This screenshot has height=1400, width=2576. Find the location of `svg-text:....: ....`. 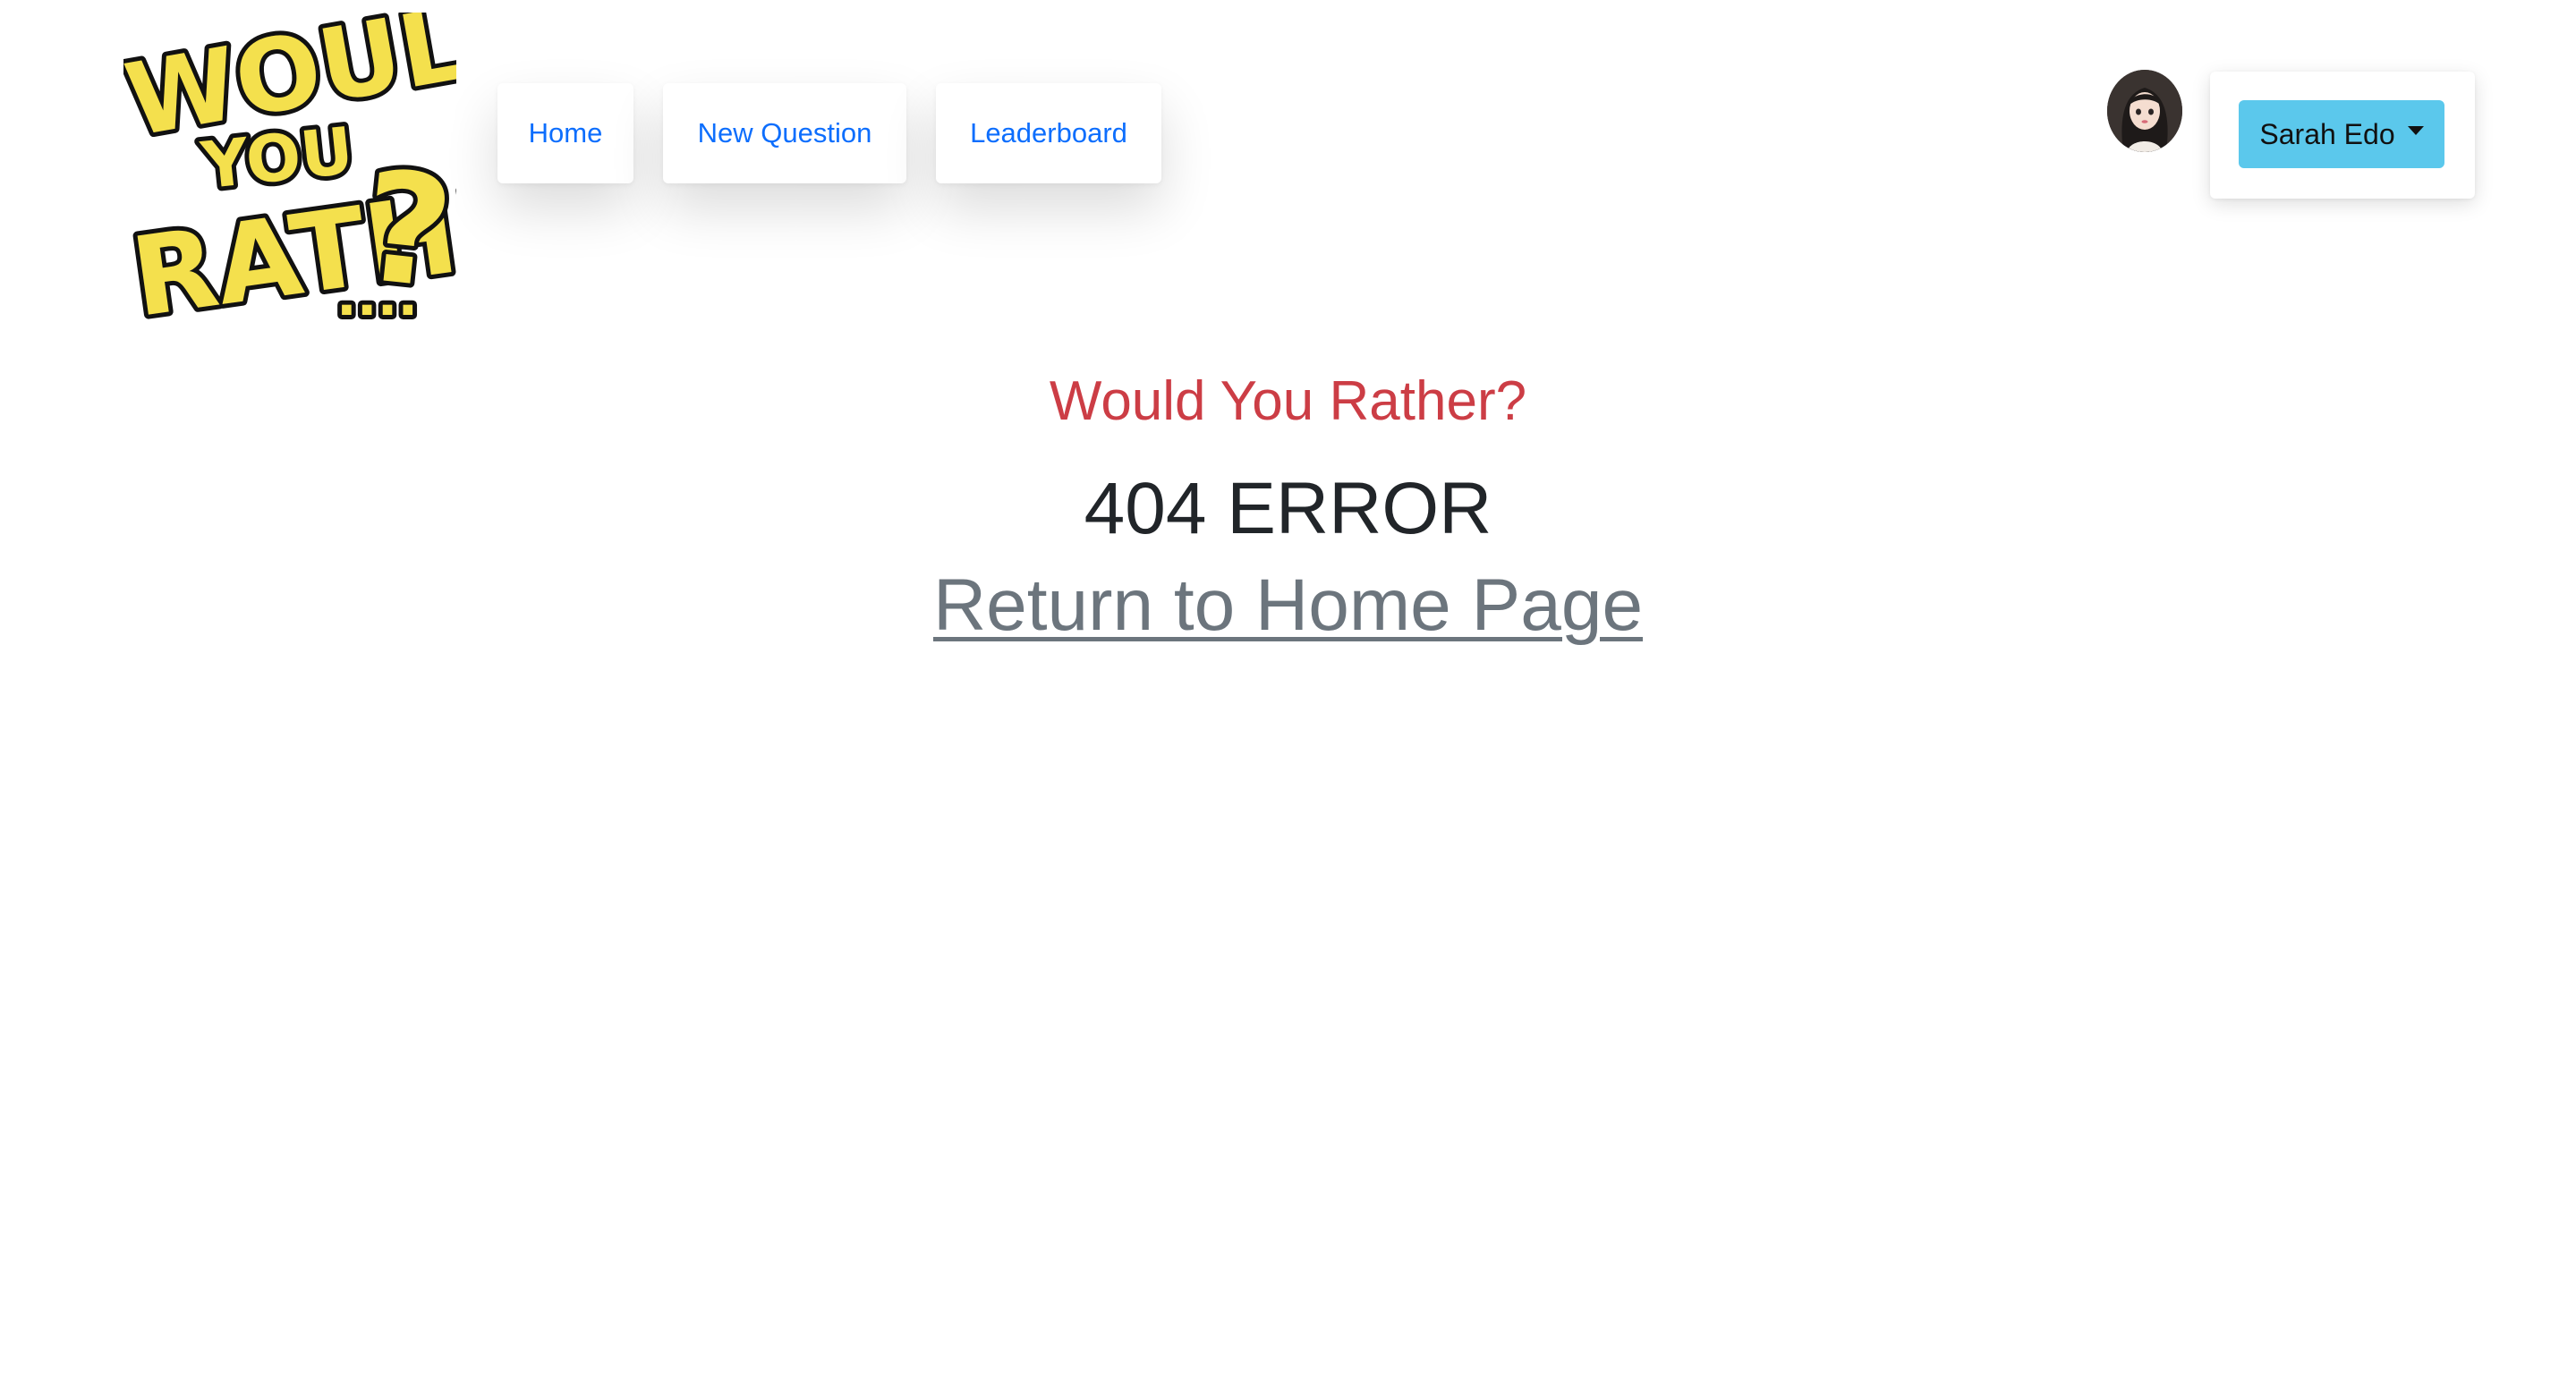

svg-text:....: .... is located at coordinates (377, 297).